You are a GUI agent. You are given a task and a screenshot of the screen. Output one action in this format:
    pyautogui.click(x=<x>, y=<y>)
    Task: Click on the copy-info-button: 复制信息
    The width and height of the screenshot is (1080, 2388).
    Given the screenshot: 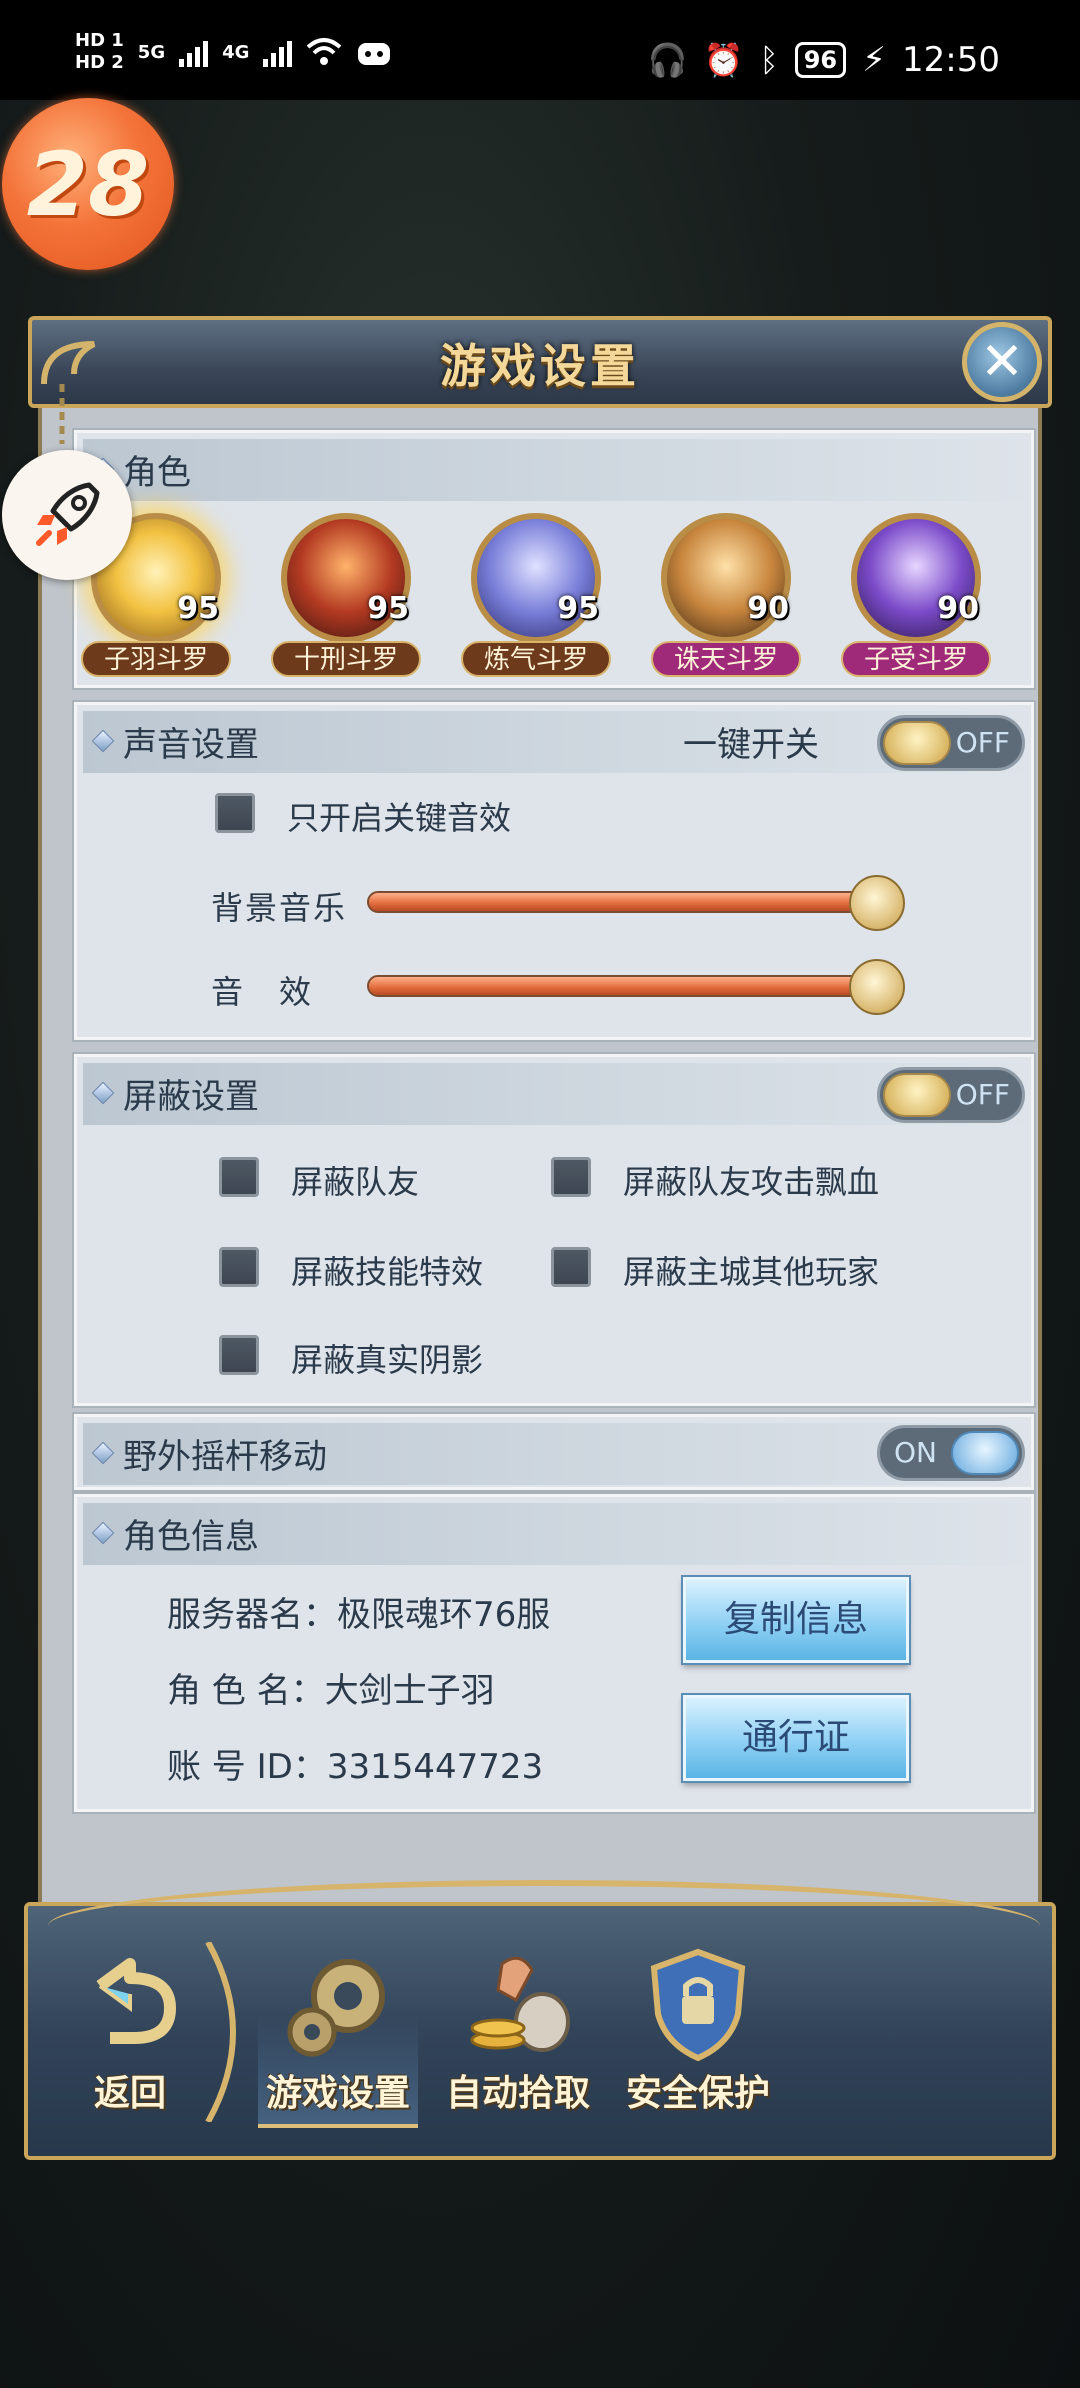 What is the action you would take?
    pyautogui.click(x=796, y=1620)
    